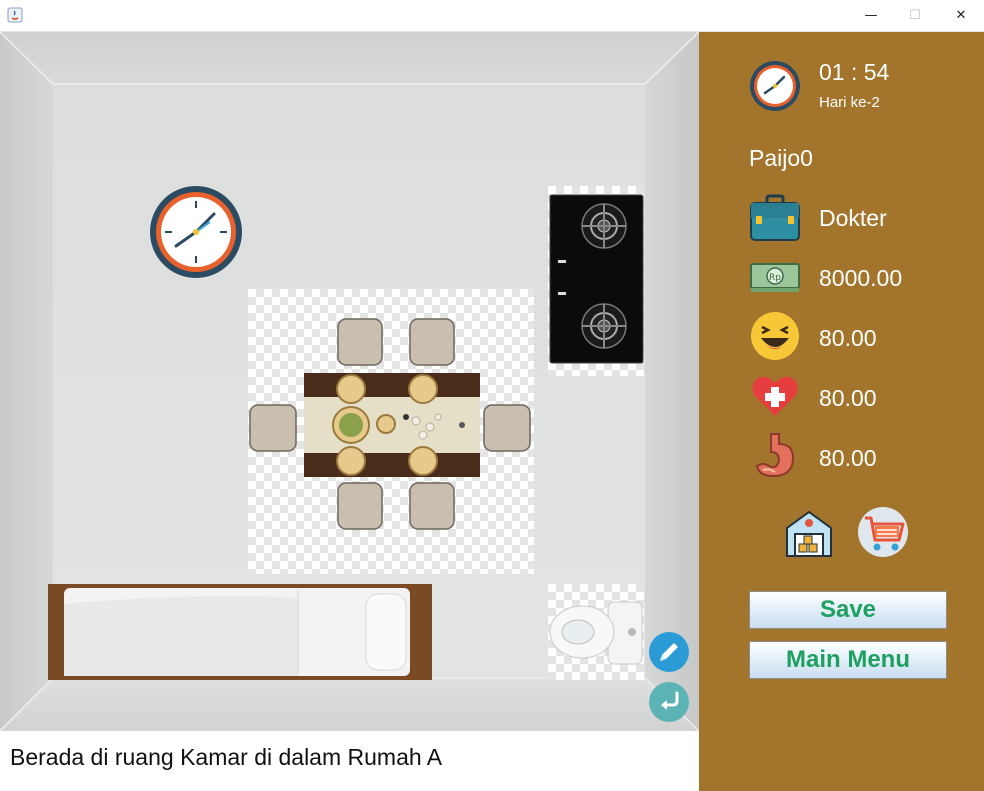 The width and height of the screenshot is (984, 791). What do you see at coordinates (669, 702) in the screenshot?
I see `back-arrow-icon` at bounding box center [669, 702].